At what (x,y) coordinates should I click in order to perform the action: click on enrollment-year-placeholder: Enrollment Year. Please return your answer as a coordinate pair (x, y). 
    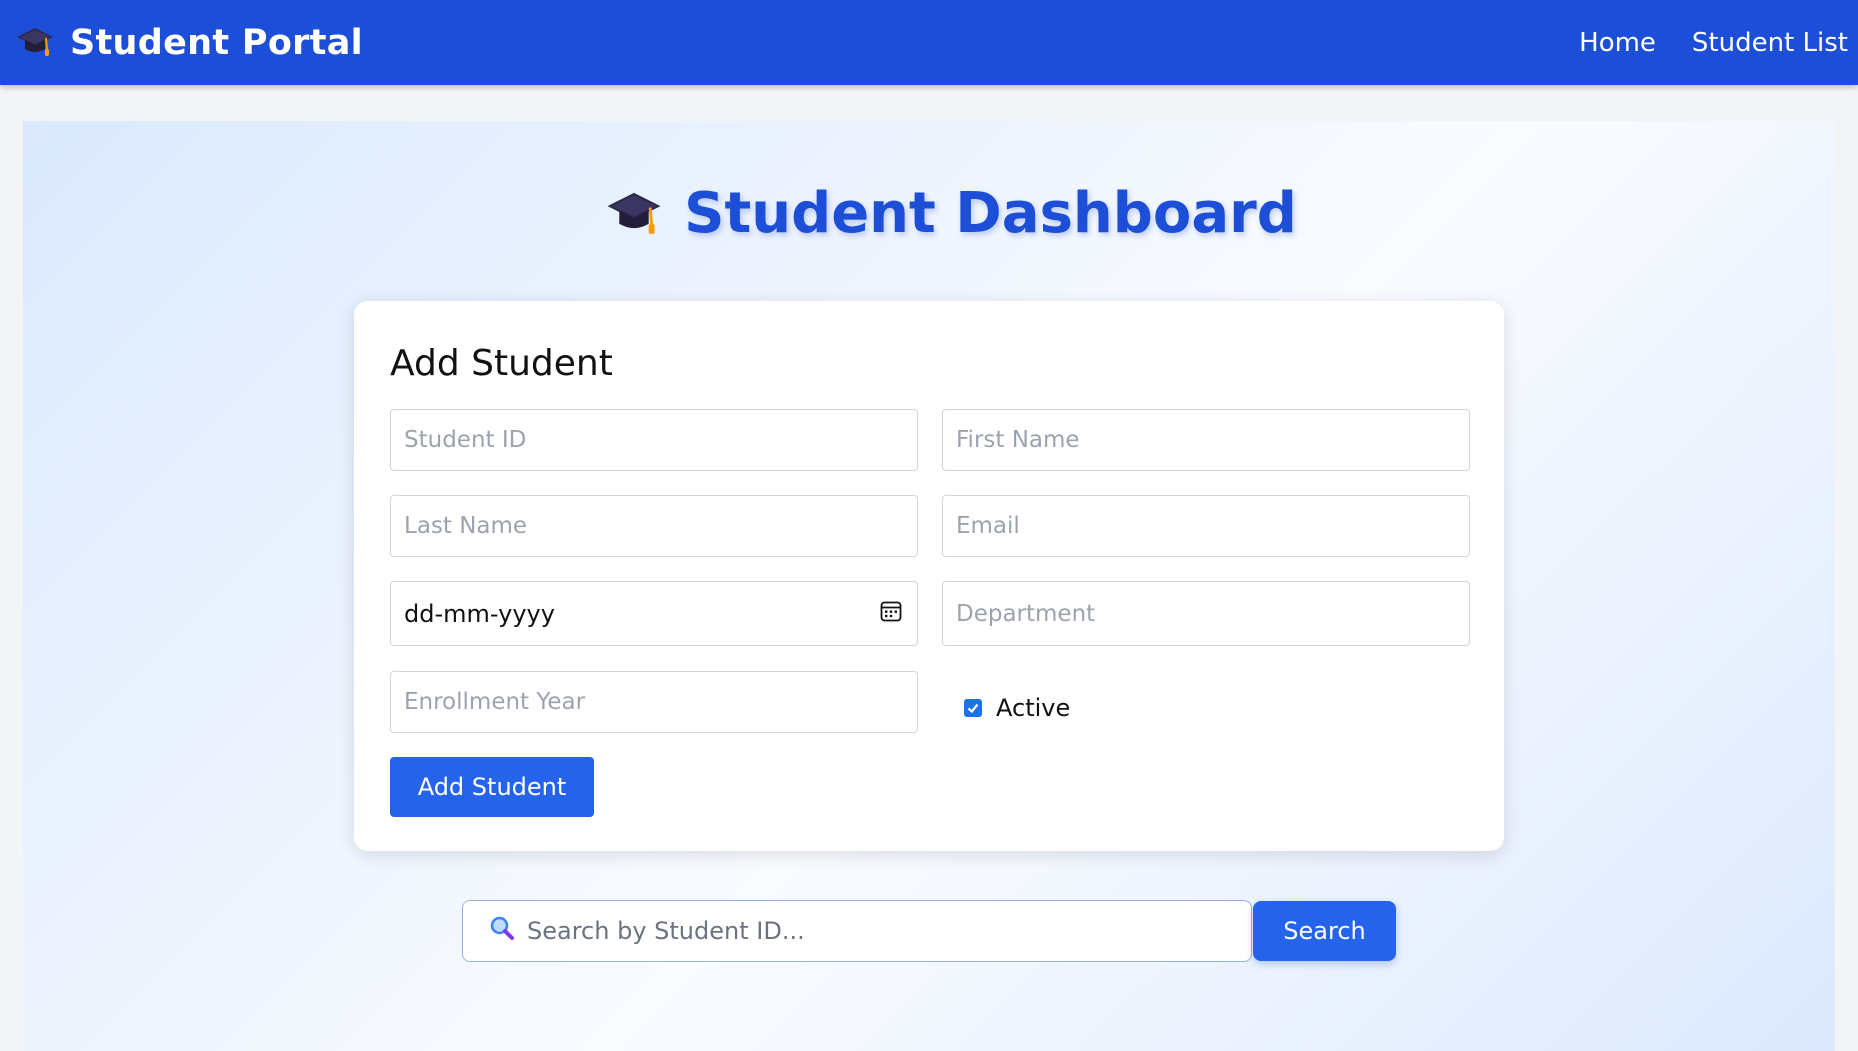
    Looking at the image, I should click on (495, 702).